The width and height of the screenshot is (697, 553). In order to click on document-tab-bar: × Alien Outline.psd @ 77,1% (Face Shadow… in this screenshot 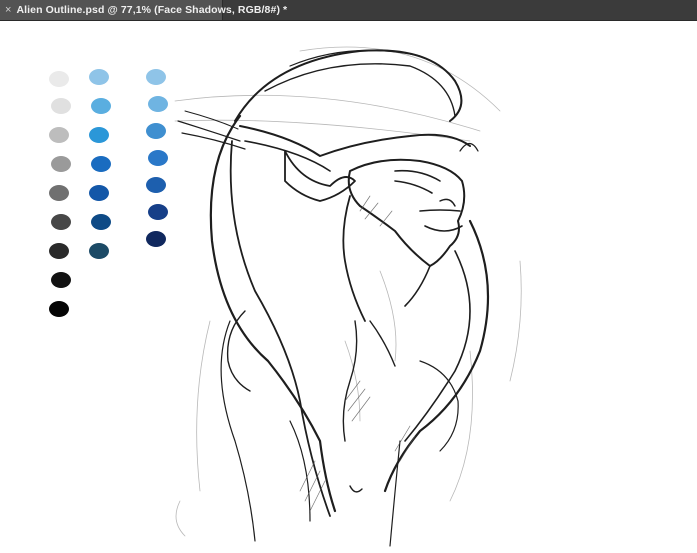, I will do `click(348, 10)`.